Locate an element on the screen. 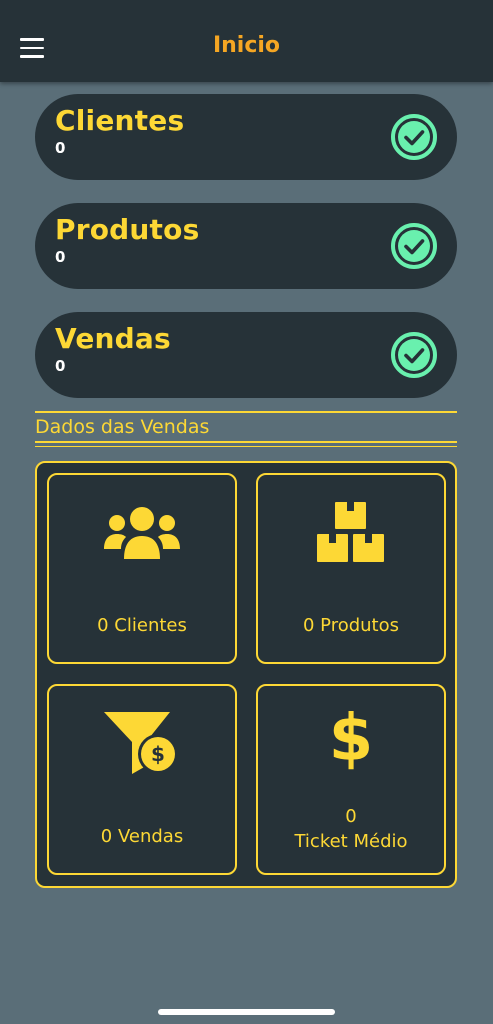  page-title: Inicio is located at coordinates (246, 45).